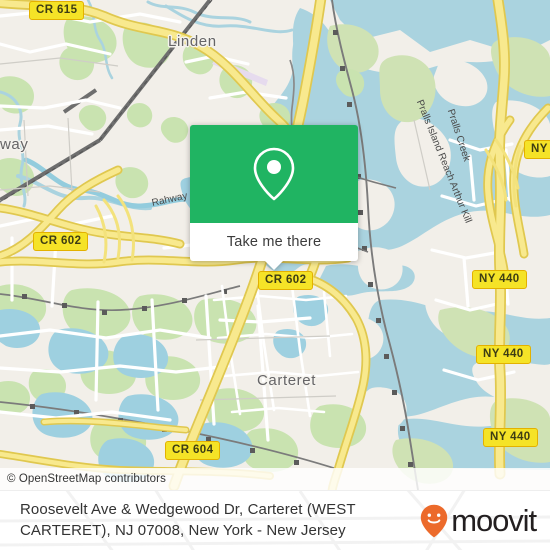  Describe the element at coordinates (503, 354) in the screenshot. I see `map-shield-ny-440-middle: NY 440` at that location.